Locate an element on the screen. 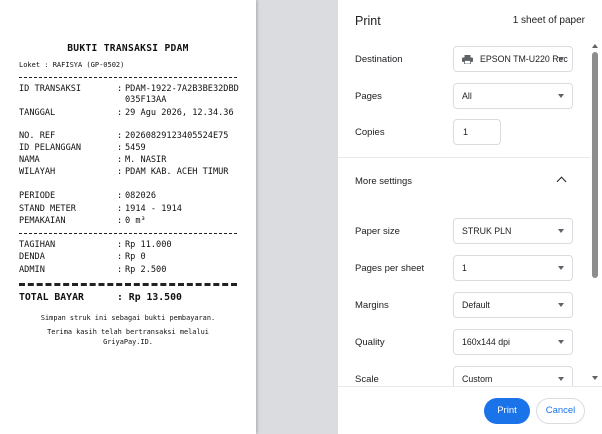  paper-size-value: STRUK PLN is located at coordinates (487, 231).